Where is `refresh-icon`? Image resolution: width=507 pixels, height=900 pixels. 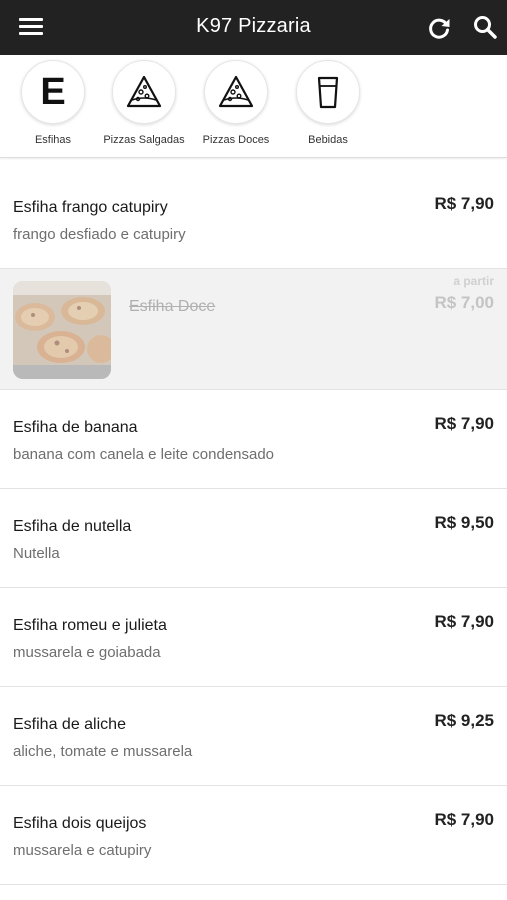 refresh-icon is located at coordinates (439, 28).